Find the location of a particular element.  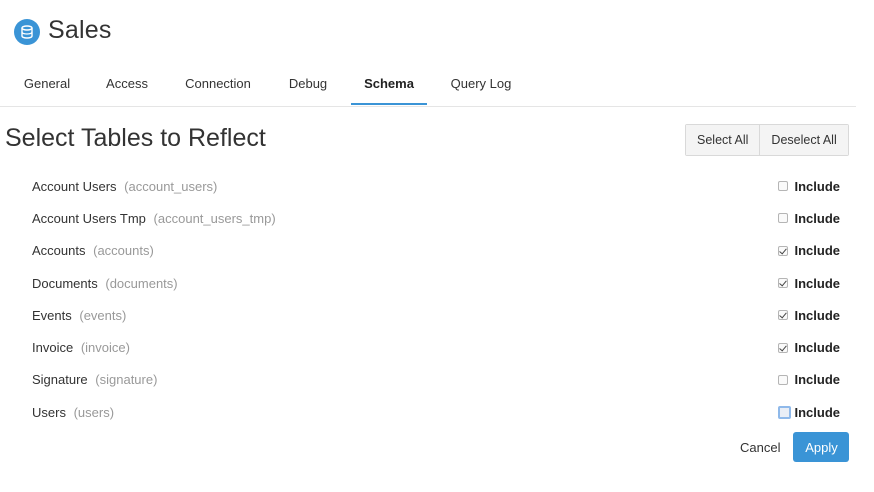

select-all-button: Select All is located at coordinates (723, 140).